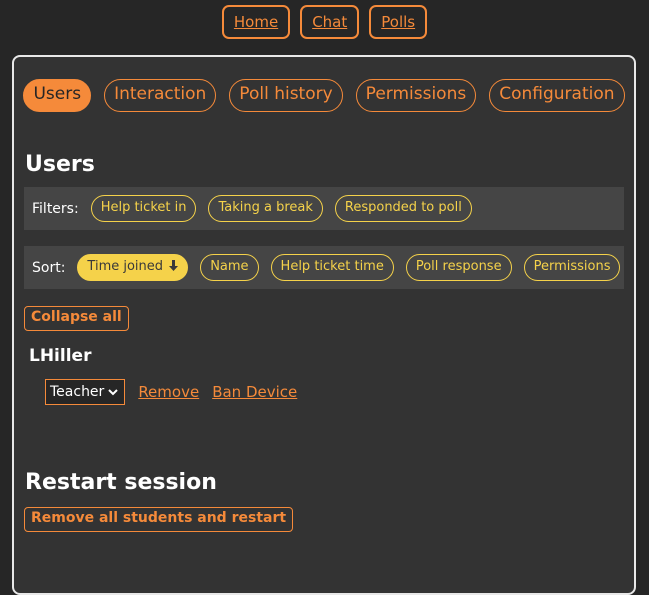  Describe the element at coordinates (256, 22) in the screenshot. I see `nav-home-link: Home` at that location.